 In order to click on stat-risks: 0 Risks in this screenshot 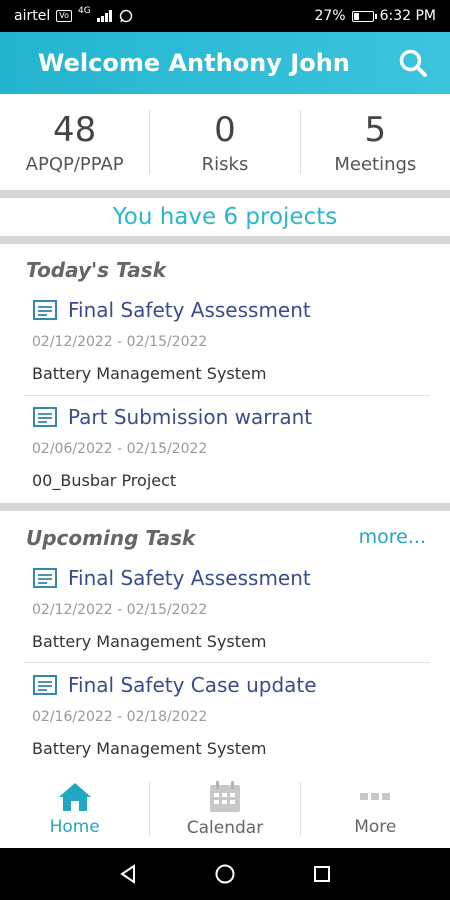, I will do `click(224, 142)`.